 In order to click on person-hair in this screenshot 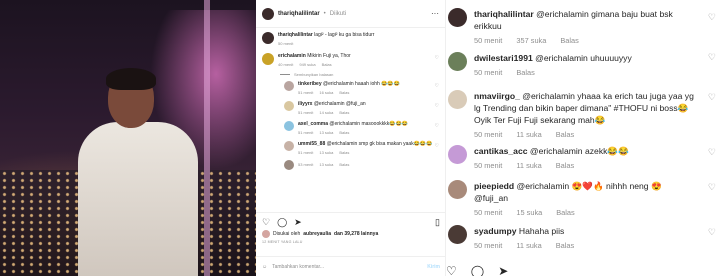, I will do `click(131, 79)`.